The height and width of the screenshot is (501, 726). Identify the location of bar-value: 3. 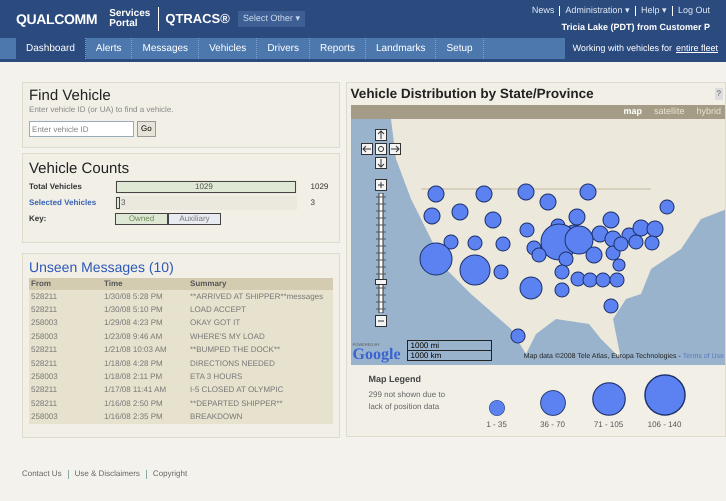
(123, 203).